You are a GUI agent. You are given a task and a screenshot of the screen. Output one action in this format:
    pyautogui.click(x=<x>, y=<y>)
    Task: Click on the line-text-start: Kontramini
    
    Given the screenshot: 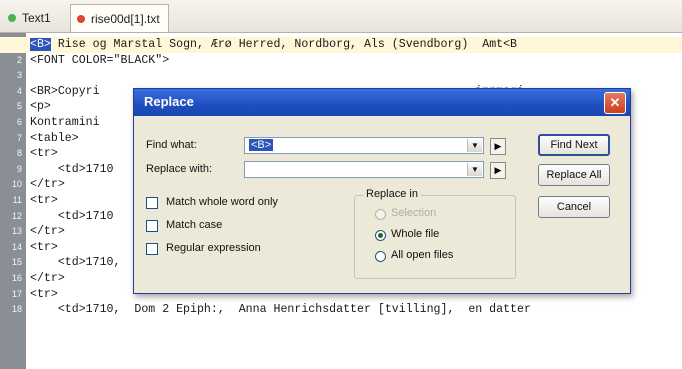 What is the action you would take?
    pyautogui.click(x=65, y=122)
    